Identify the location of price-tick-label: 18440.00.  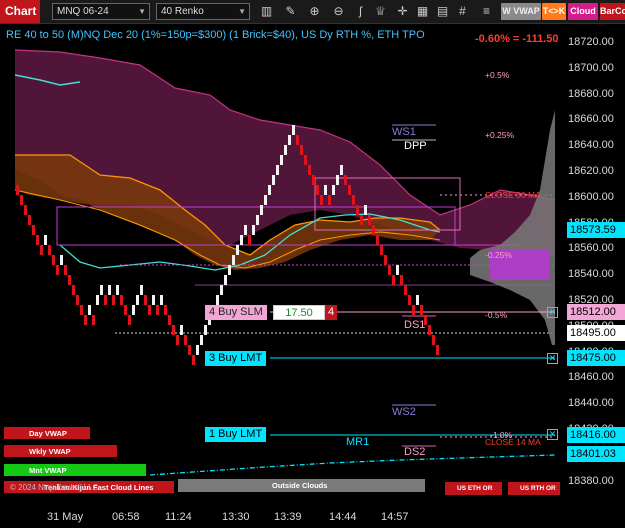
(591, 403).